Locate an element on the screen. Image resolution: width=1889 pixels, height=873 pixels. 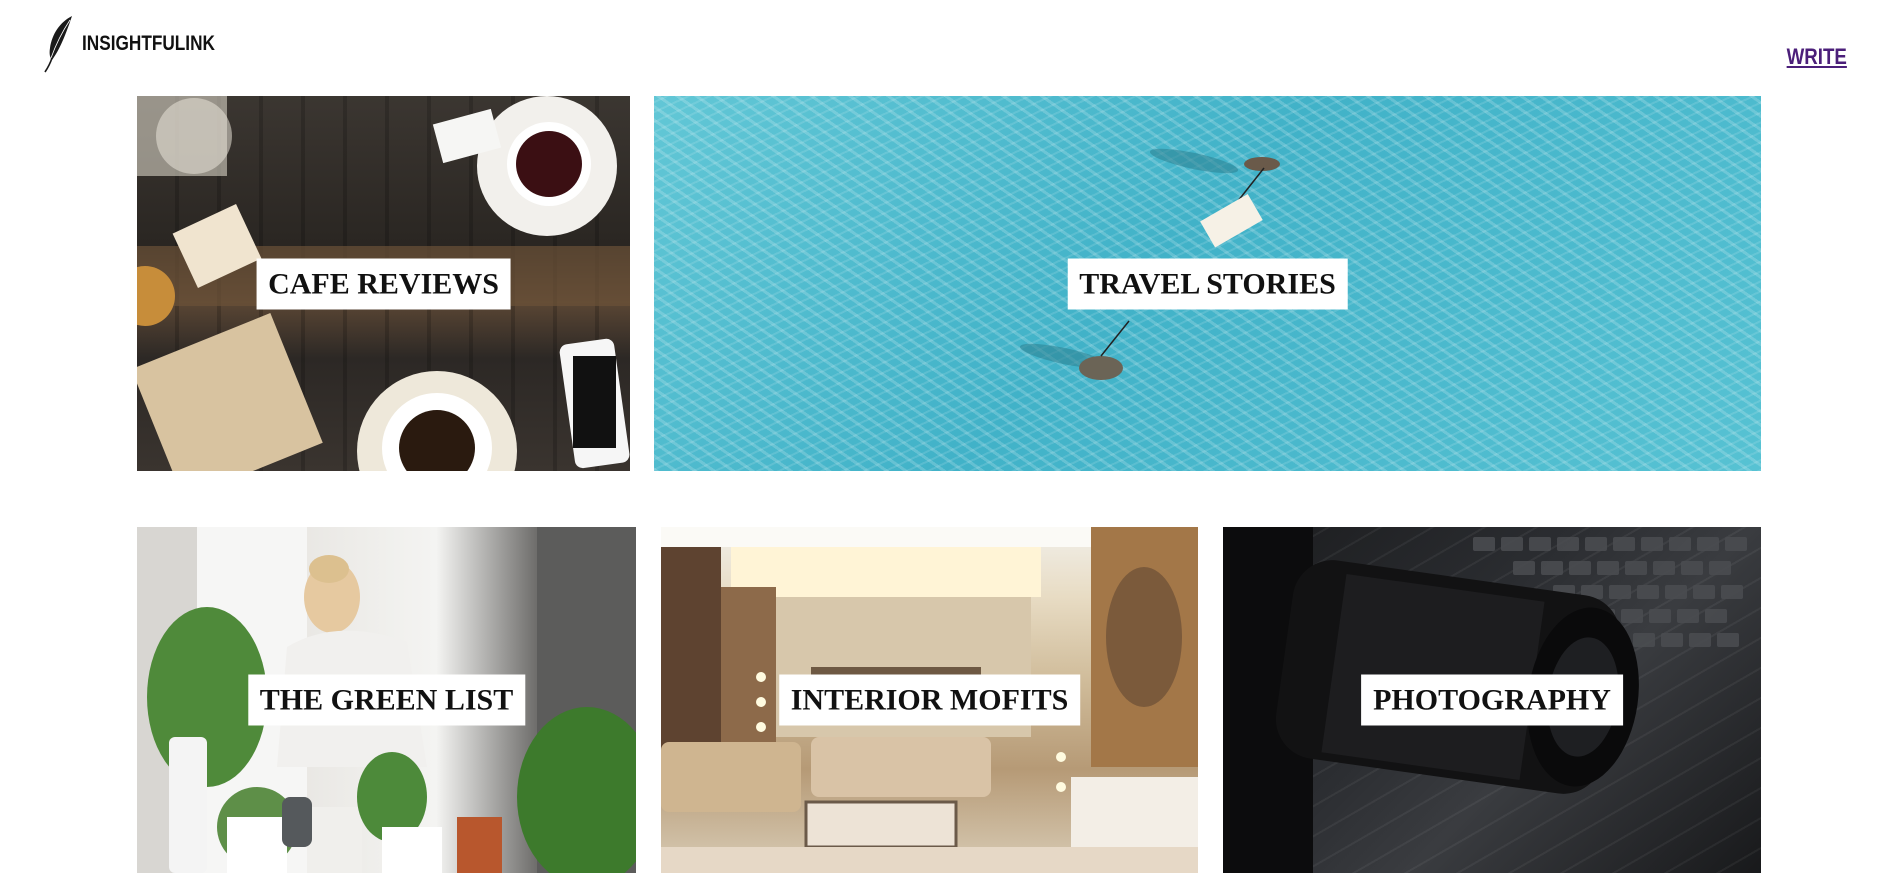
category-label: INTERIOR MOFITS is located at coordinates (929, 700).